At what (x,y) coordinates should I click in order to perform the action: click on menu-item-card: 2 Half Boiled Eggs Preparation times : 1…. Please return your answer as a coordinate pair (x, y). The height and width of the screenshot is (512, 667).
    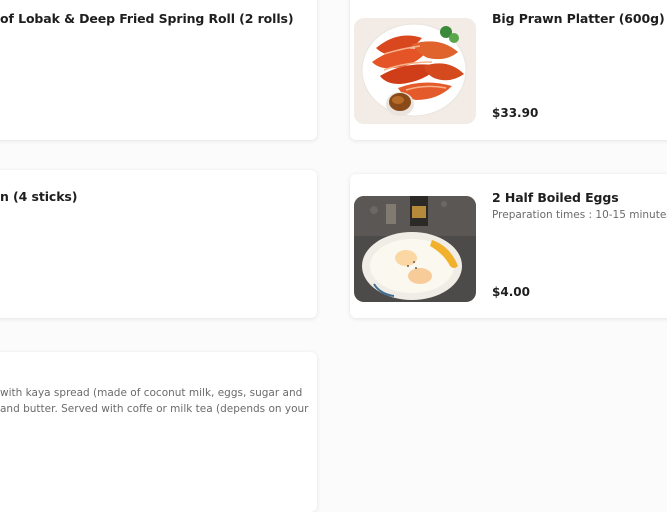
    Looking at the image, I should click on (508, 246).